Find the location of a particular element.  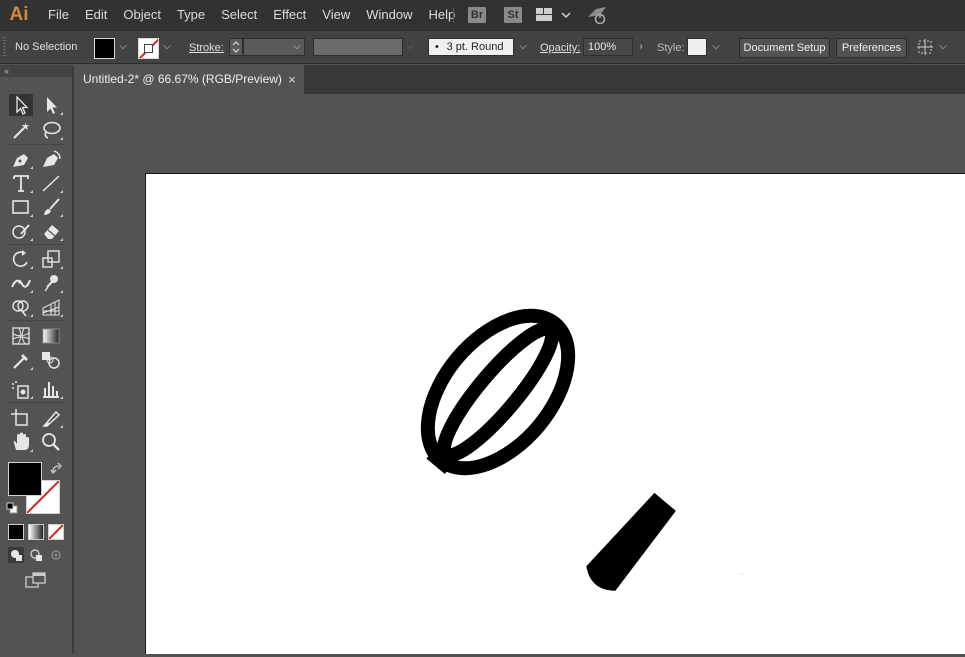

preferences-button: Preferences is located at coordinates (871, 48).